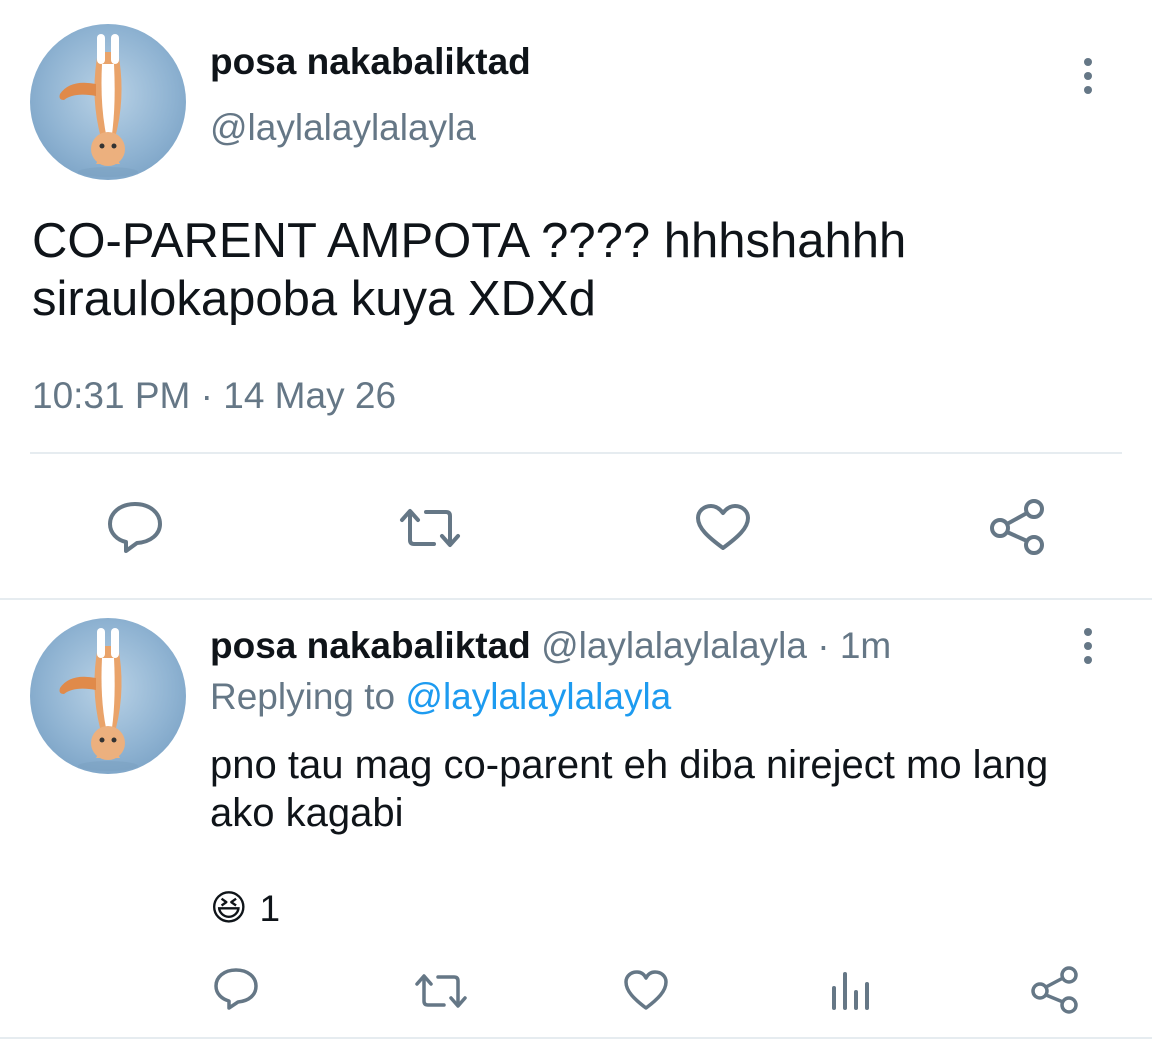  What do you see at coordinates (343, 128) in the screenshot?
I see `user-handle: @laylalaylalayla` at bounding box center [343, 128].